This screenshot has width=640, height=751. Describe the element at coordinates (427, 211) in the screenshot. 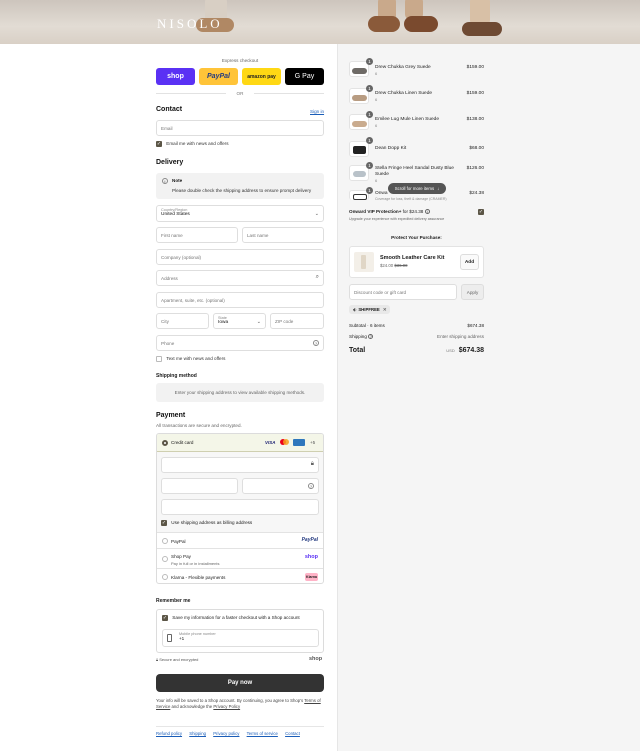

I see `info-icon: i` at that location.